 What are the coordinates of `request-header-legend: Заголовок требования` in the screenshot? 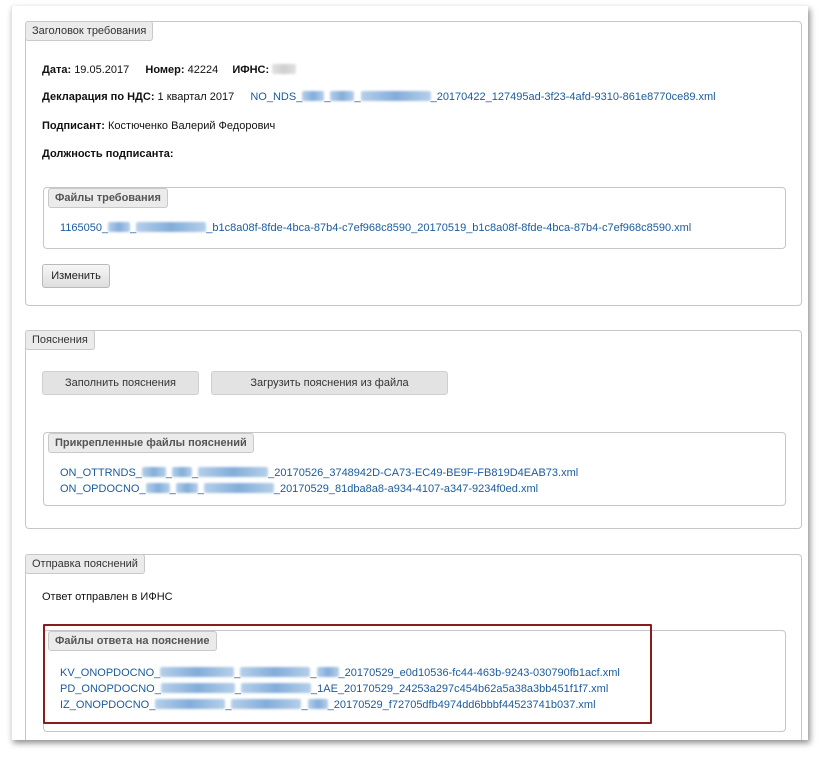 It's located at (89, 31).